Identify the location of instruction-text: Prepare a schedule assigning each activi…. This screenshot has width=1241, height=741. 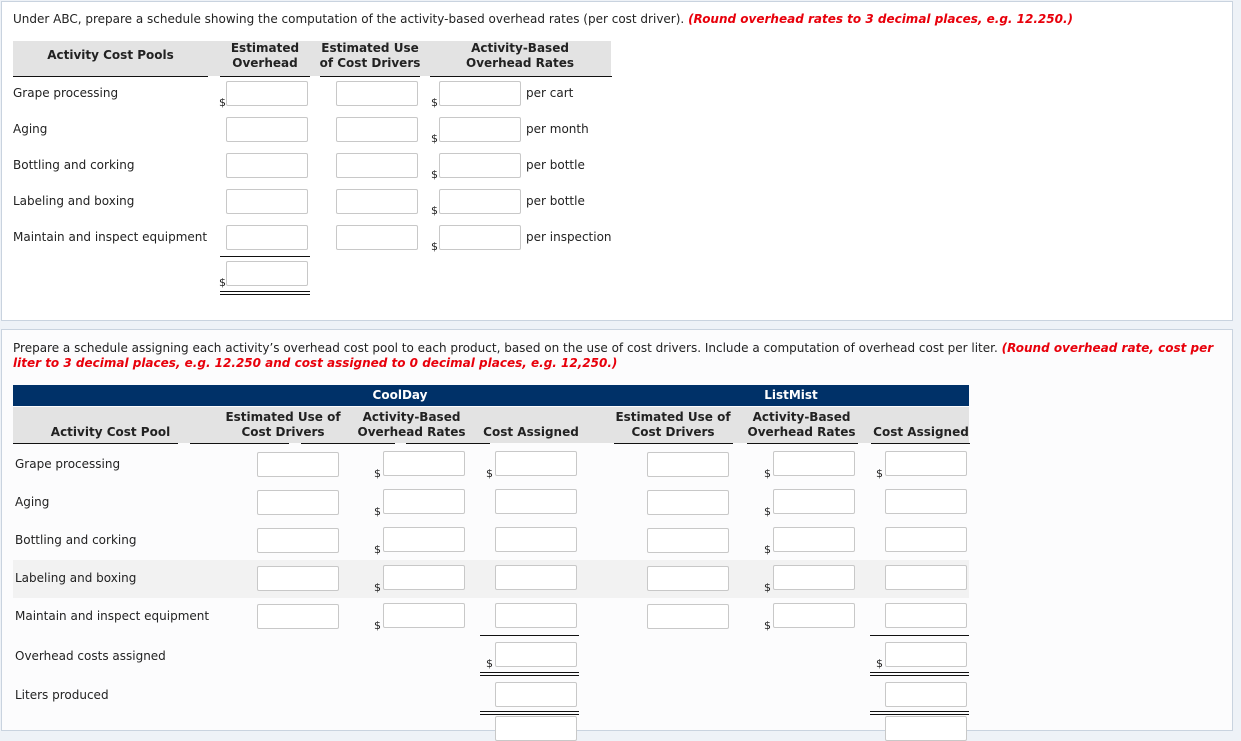
(505, 348).